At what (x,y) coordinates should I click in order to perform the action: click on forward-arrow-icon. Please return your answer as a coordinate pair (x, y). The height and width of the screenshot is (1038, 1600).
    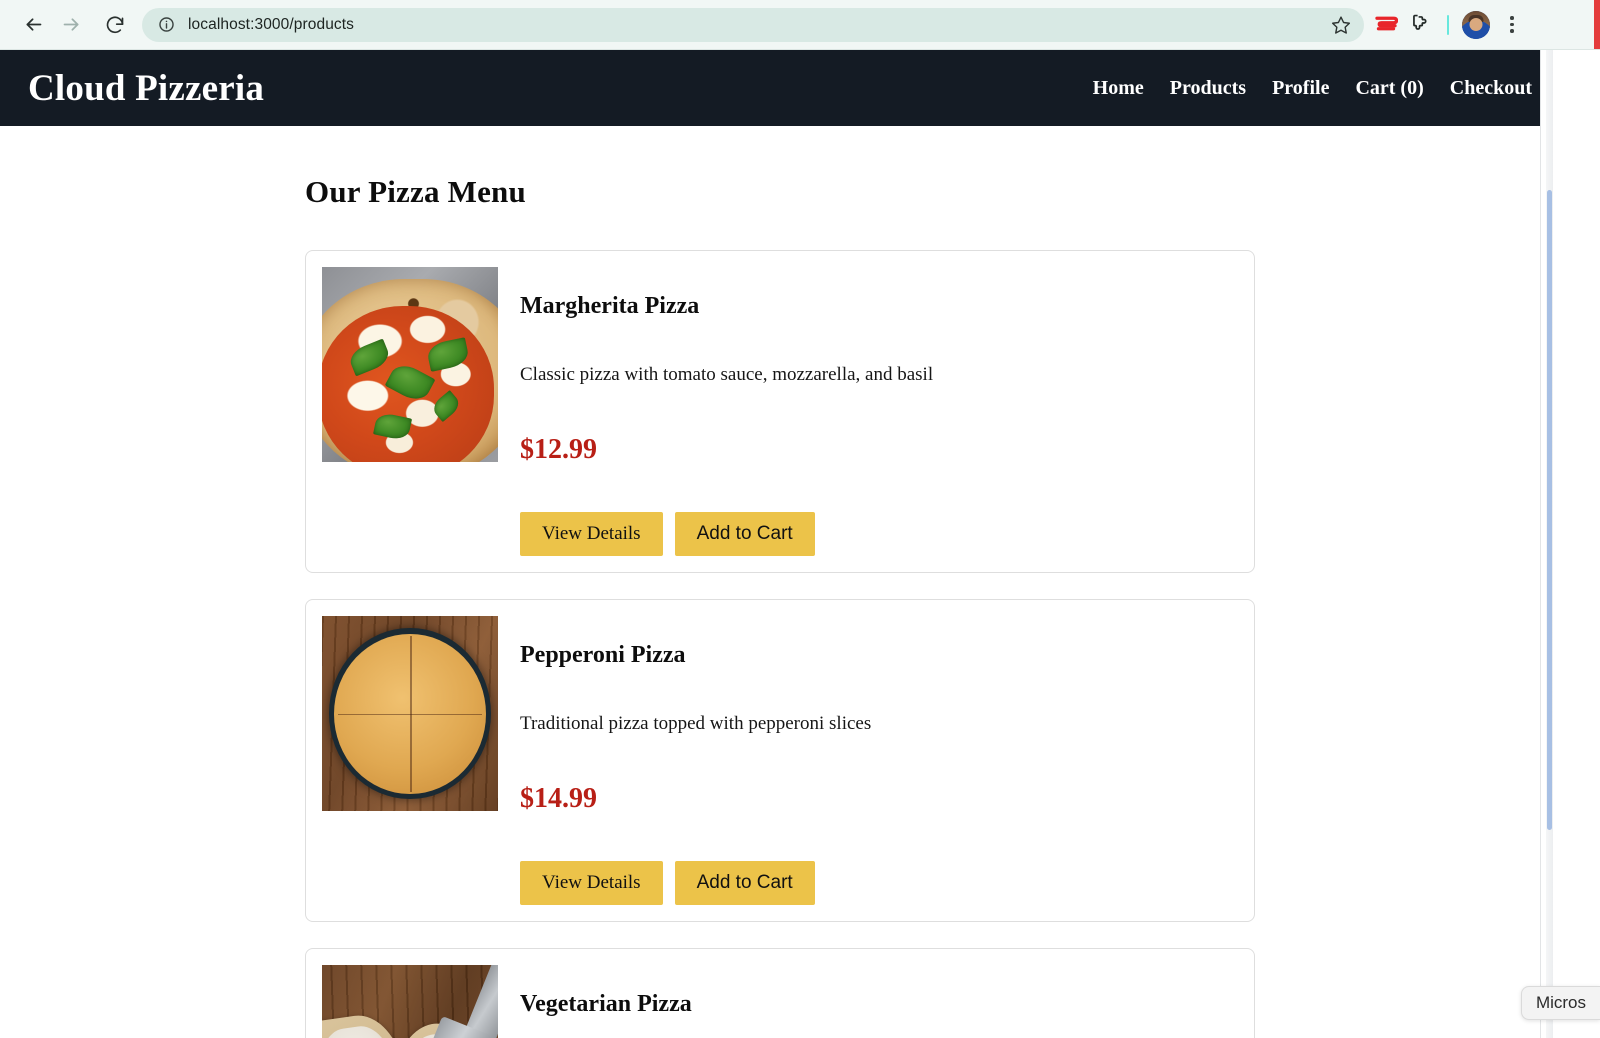
    Looking at the image, I should click on (70, 24).